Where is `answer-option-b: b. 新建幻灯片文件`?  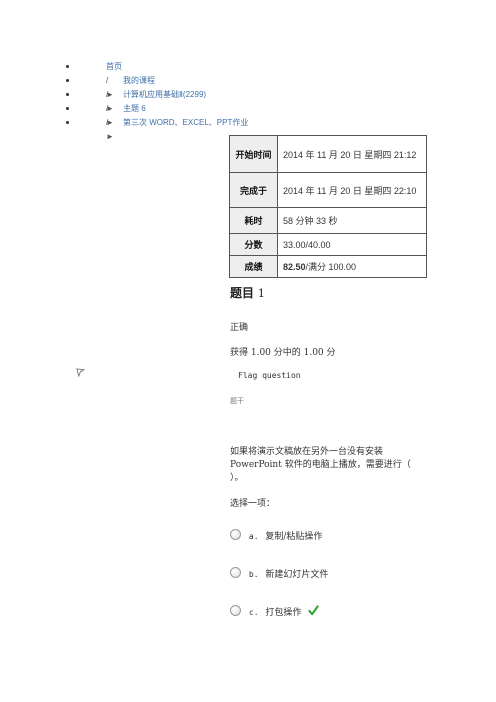
answer-option-b: b. 新建幻灯片文件 is located at coordinates (279, 574).